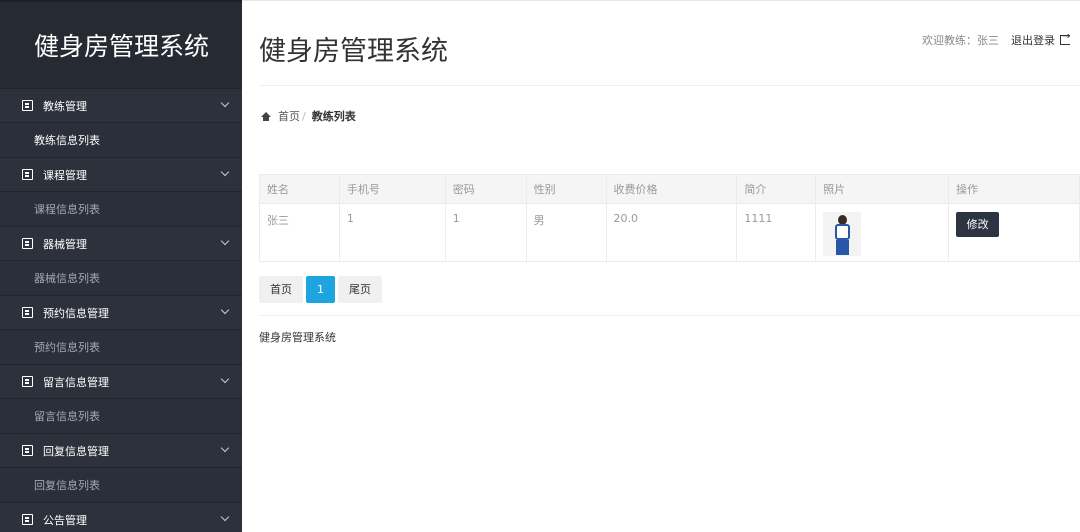 The height and width of the screenshot is (532, 1080). I want to click on edit-button: 修改, so click(978, 224).